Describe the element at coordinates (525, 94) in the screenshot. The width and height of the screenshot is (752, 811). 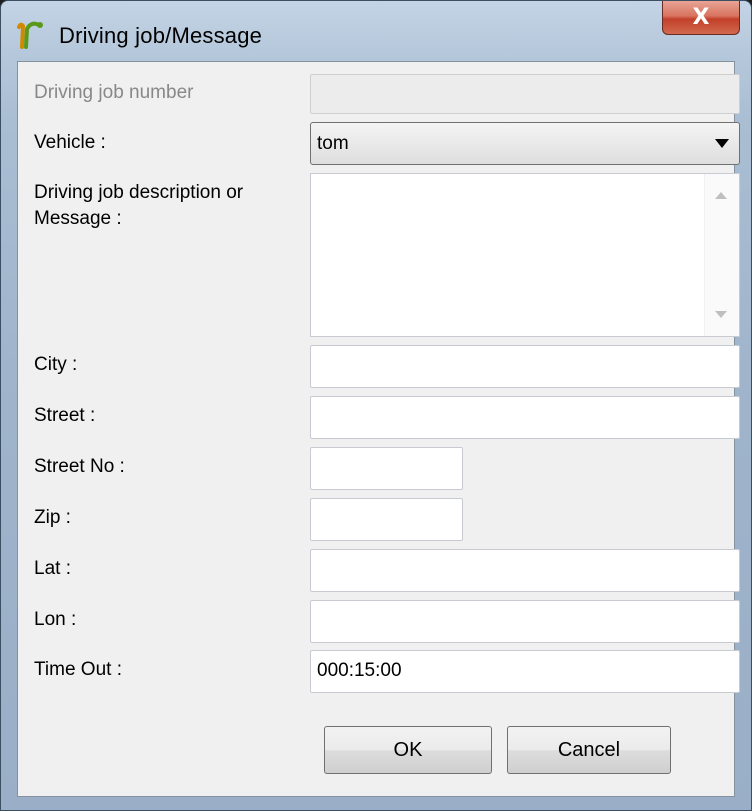
I see `job-number-field` at that location.